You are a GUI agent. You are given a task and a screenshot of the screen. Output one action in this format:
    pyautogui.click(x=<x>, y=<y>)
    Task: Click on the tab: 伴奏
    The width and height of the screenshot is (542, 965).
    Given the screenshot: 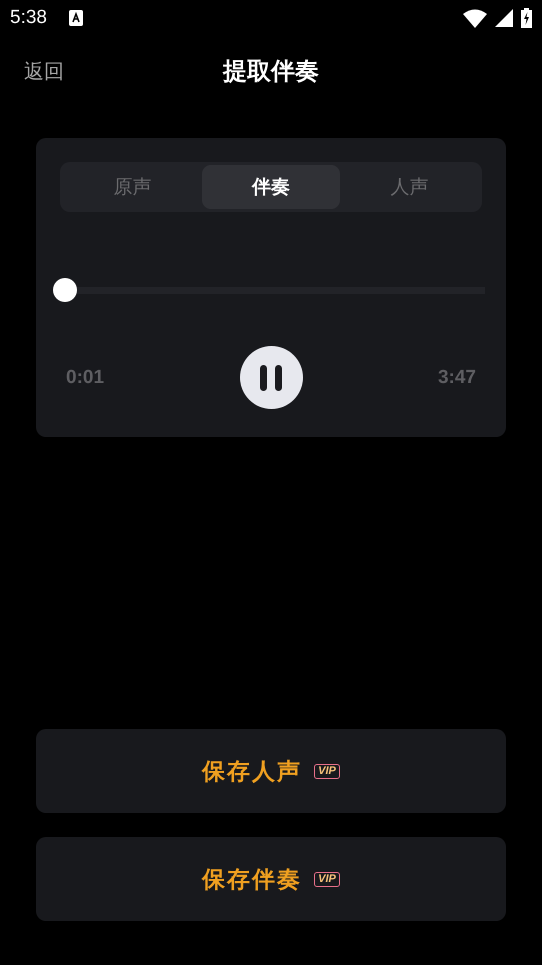 What is the action you would take?
    pyautogui.click(x=271, y=187)
    